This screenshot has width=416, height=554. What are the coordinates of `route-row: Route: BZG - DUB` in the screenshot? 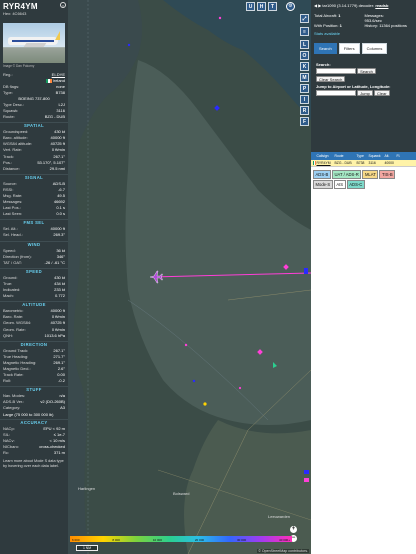 It's located at (34, 117).